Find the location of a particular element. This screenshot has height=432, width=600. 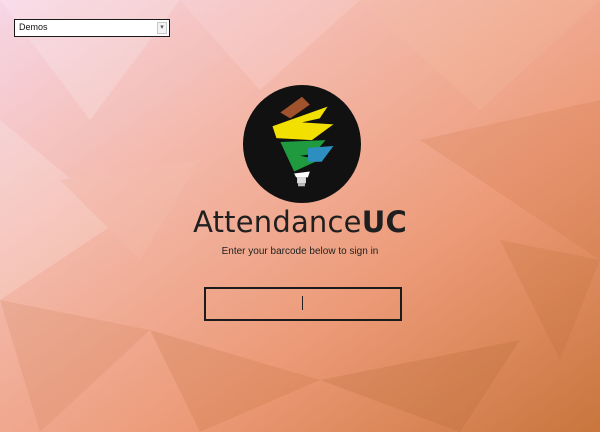

brand-name-light: Attendance is located at coordinates (277, 222).